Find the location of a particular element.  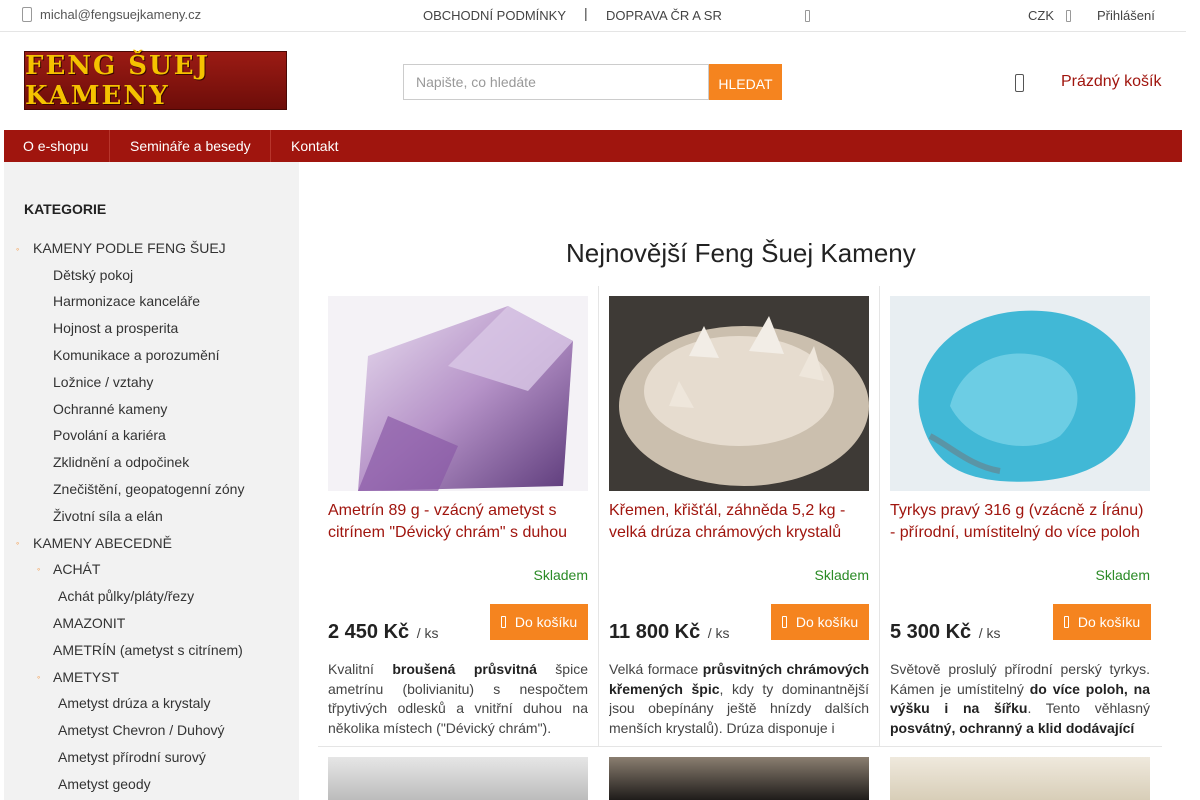

sidebar-item: AMETYST is located at coordinates (86, 677).